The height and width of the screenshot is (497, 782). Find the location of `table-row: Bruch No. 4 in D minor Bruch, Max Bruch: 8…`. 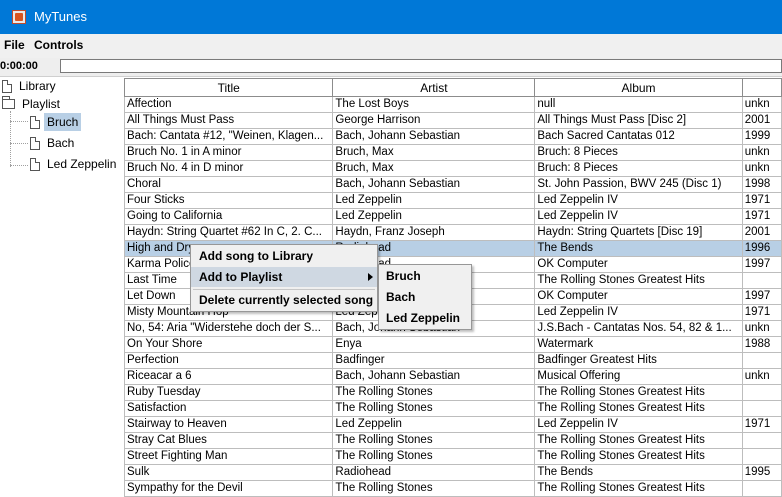

table-row: Bruch No. 4 in D minor Bruch, Max Bruch: 8… is located at coordinates (452, 168).